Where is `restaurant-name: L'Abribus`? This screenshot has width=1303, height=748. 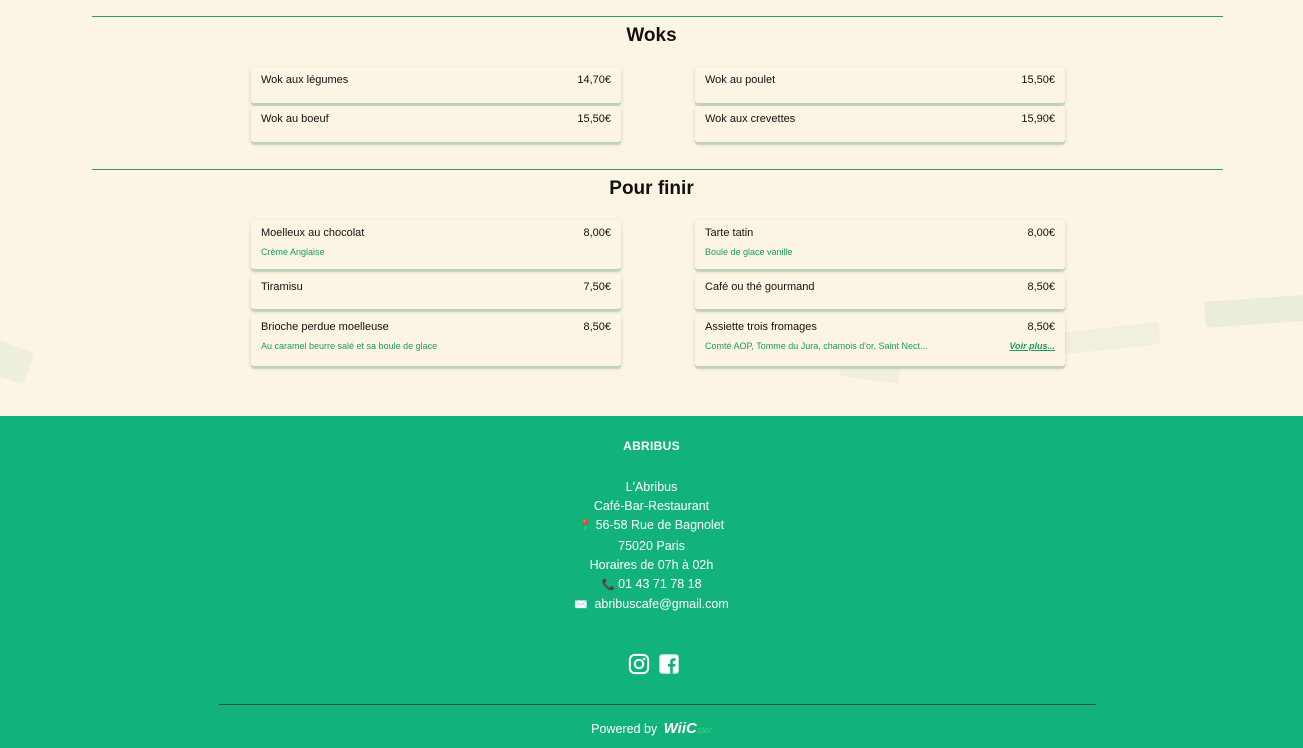
restaurant-name: L'Abribus is located at coordinates (651, 487).